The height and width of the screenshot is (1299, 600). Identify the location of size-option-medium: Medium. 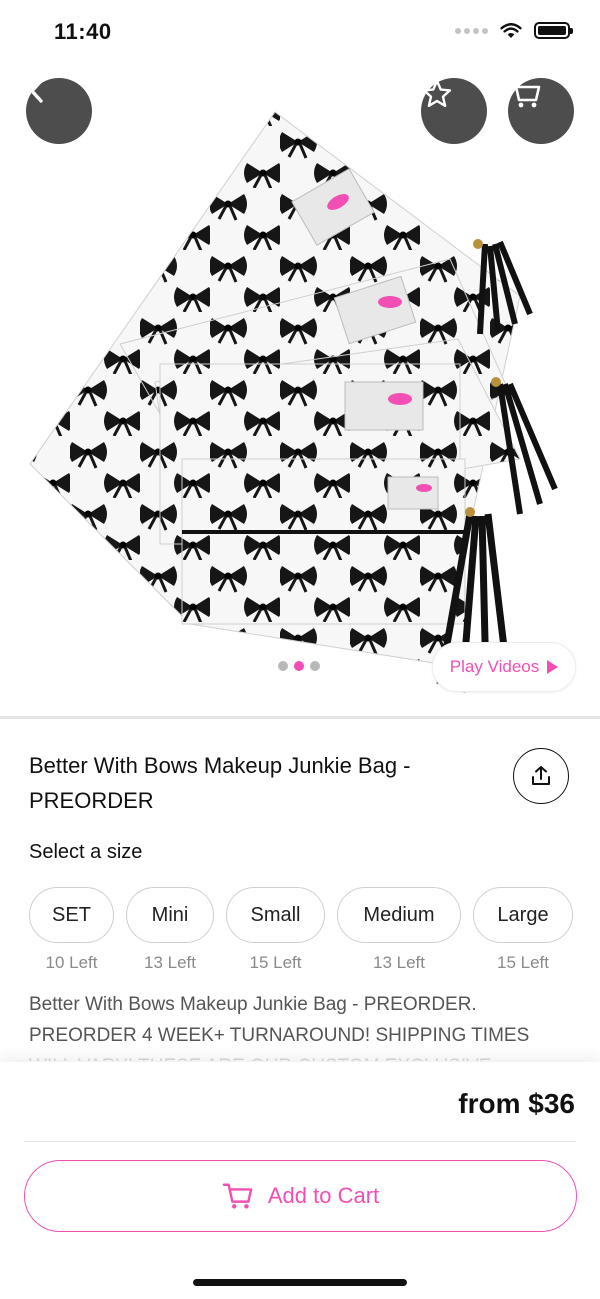
(399, 915).